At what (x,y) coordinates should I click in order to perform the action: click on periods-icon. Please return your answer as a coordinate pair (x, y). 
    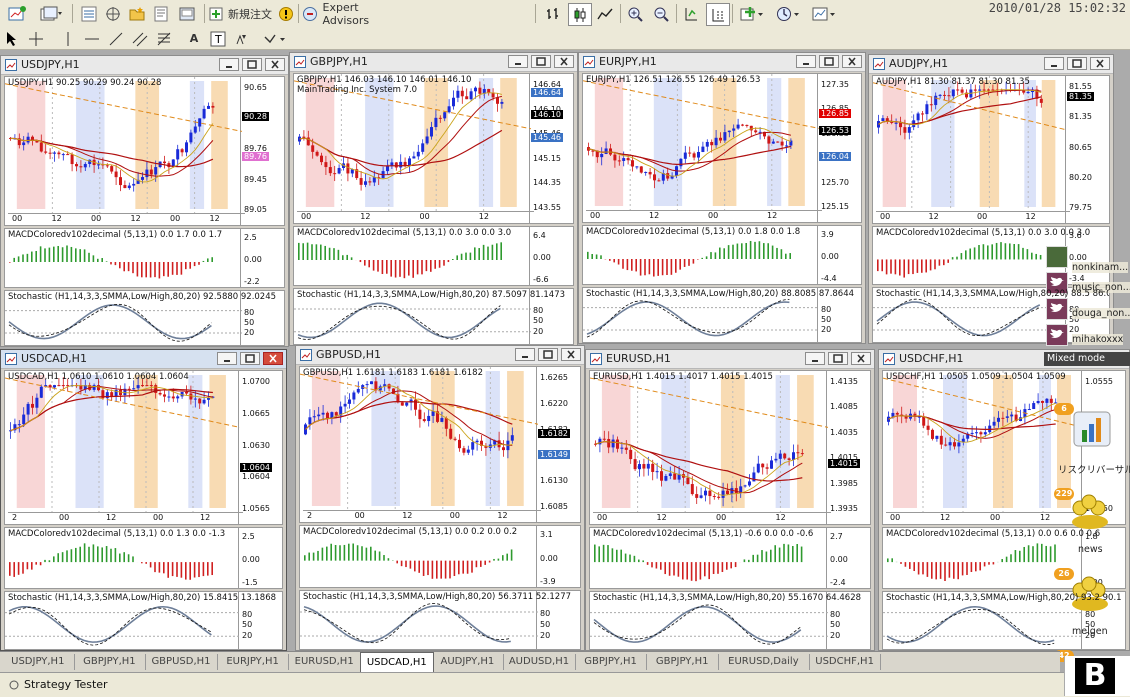
    Looking at the image, I should click on (788, 13).